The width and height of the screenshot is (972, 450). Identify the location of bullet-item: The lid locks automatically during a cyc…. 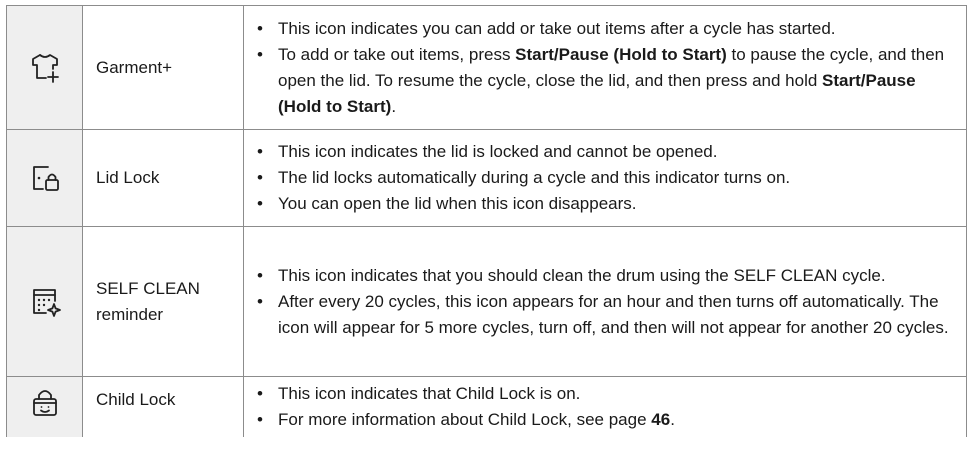
(598, 178).